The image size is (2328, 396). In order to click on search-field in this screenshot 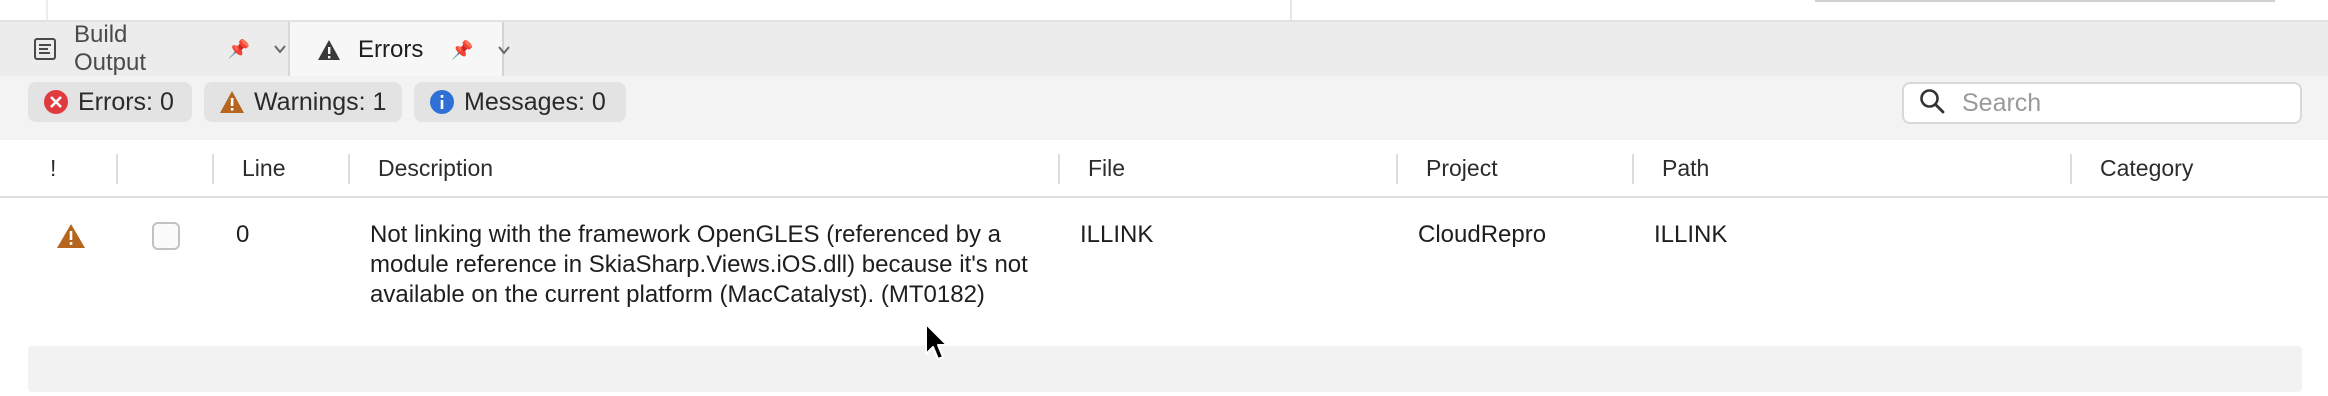, I will do `click(2102, 103)`.